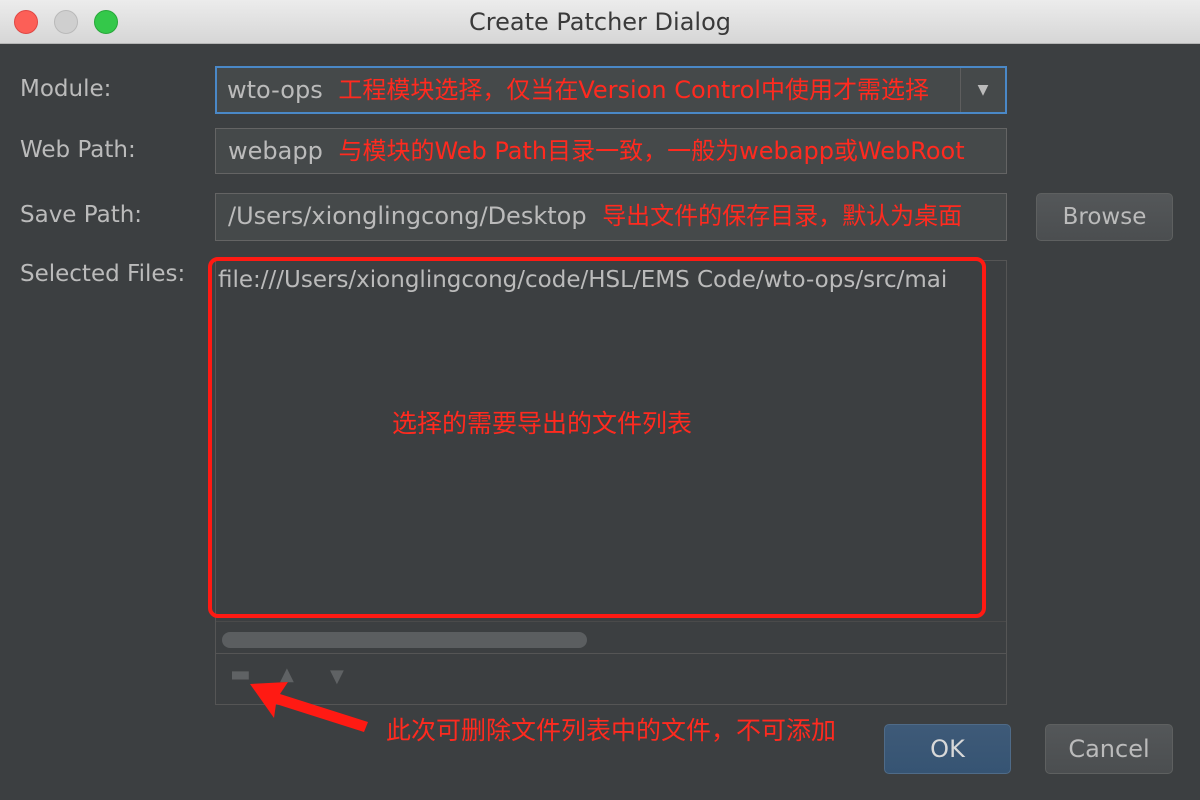 The image size is (1200, 800). Describe the element at coordinates (542, 423) in the screenshot. I see `file-list-annotation: 选择的需要导出的文件列表` at that location.